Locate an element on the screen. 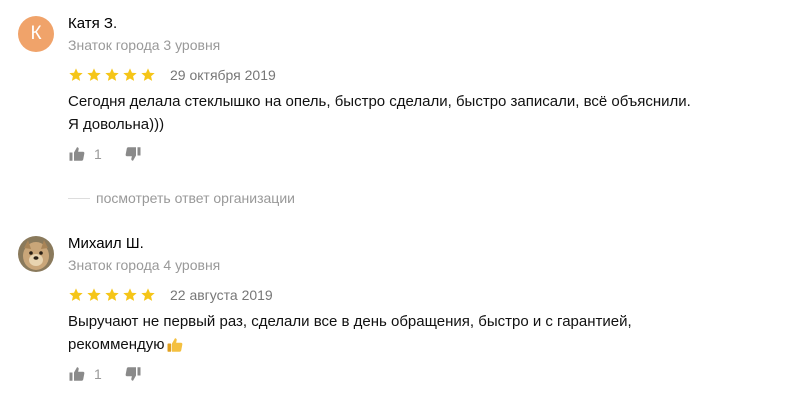 The image size is (799, 403). divider is located at coordinates (79, 198).